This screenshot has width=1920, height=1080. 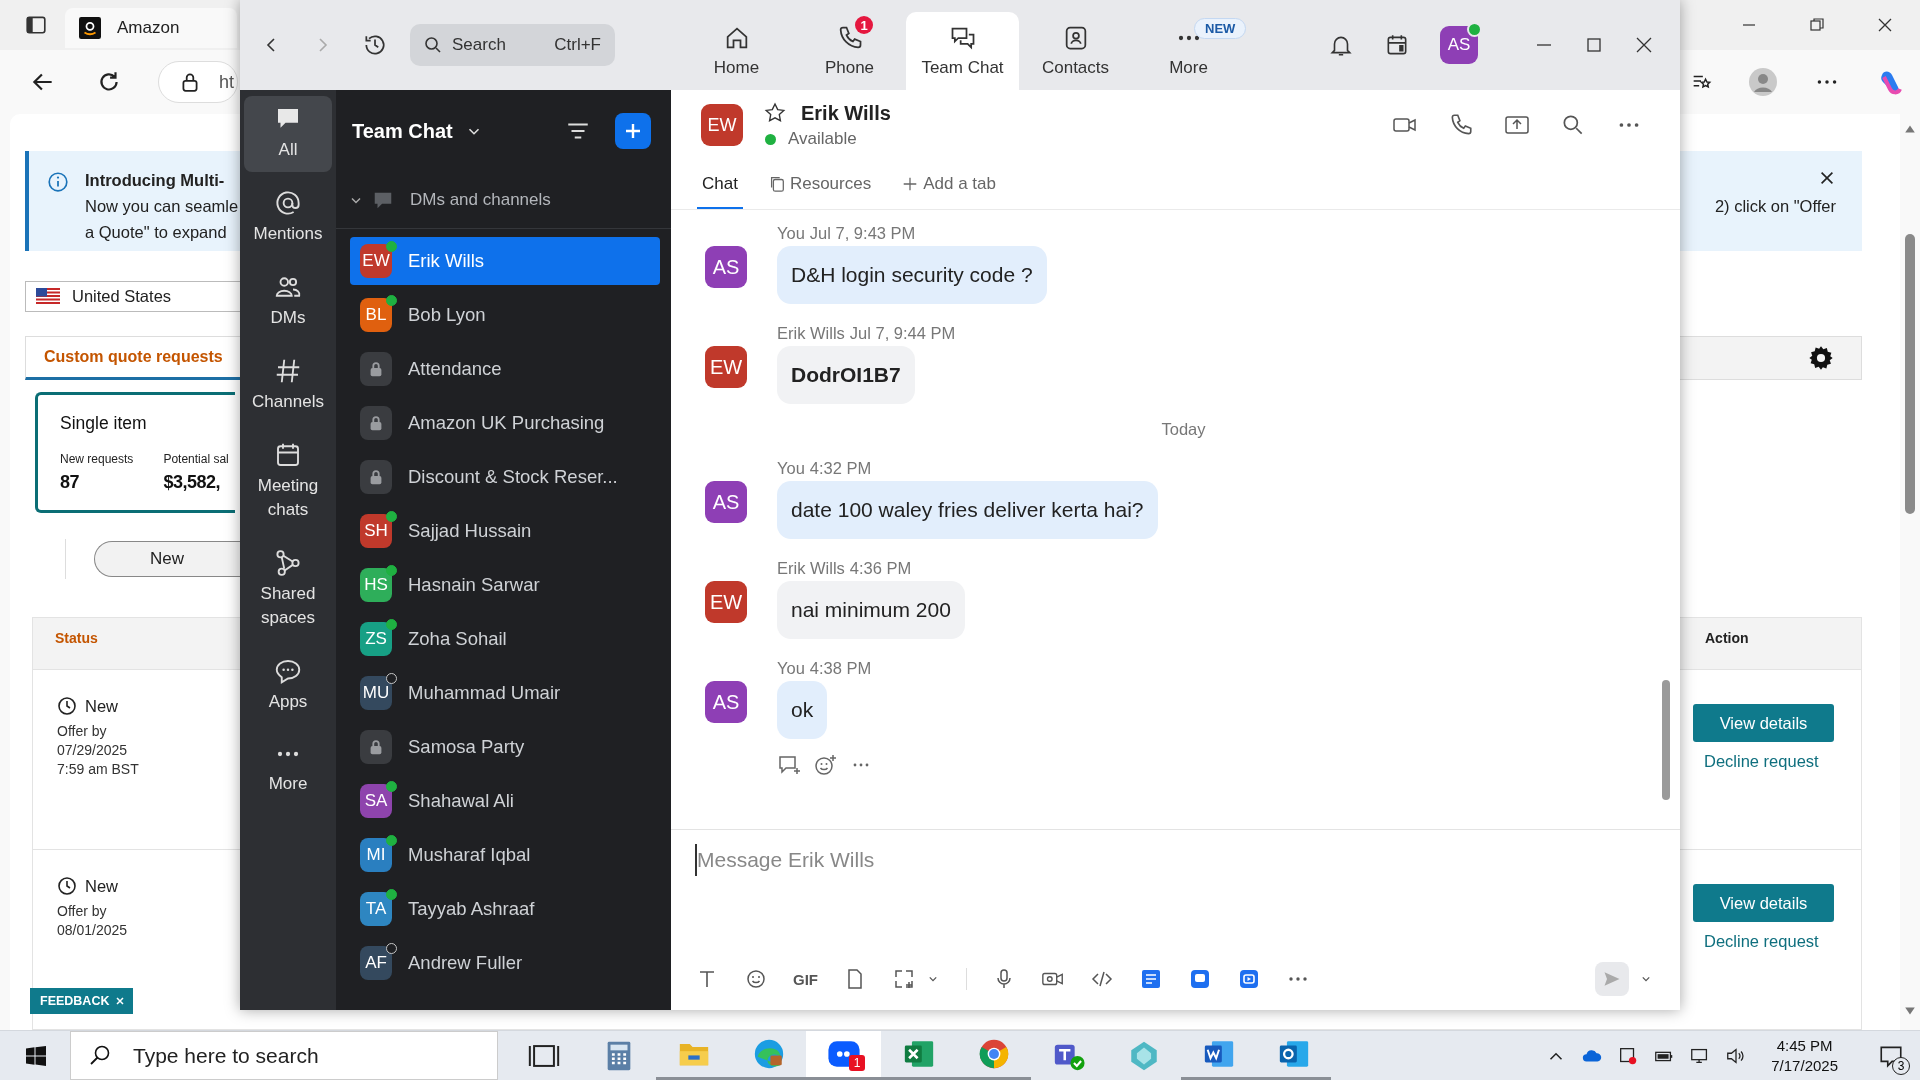 I want to click on column-header: Action, so click(x=1727, y=638).